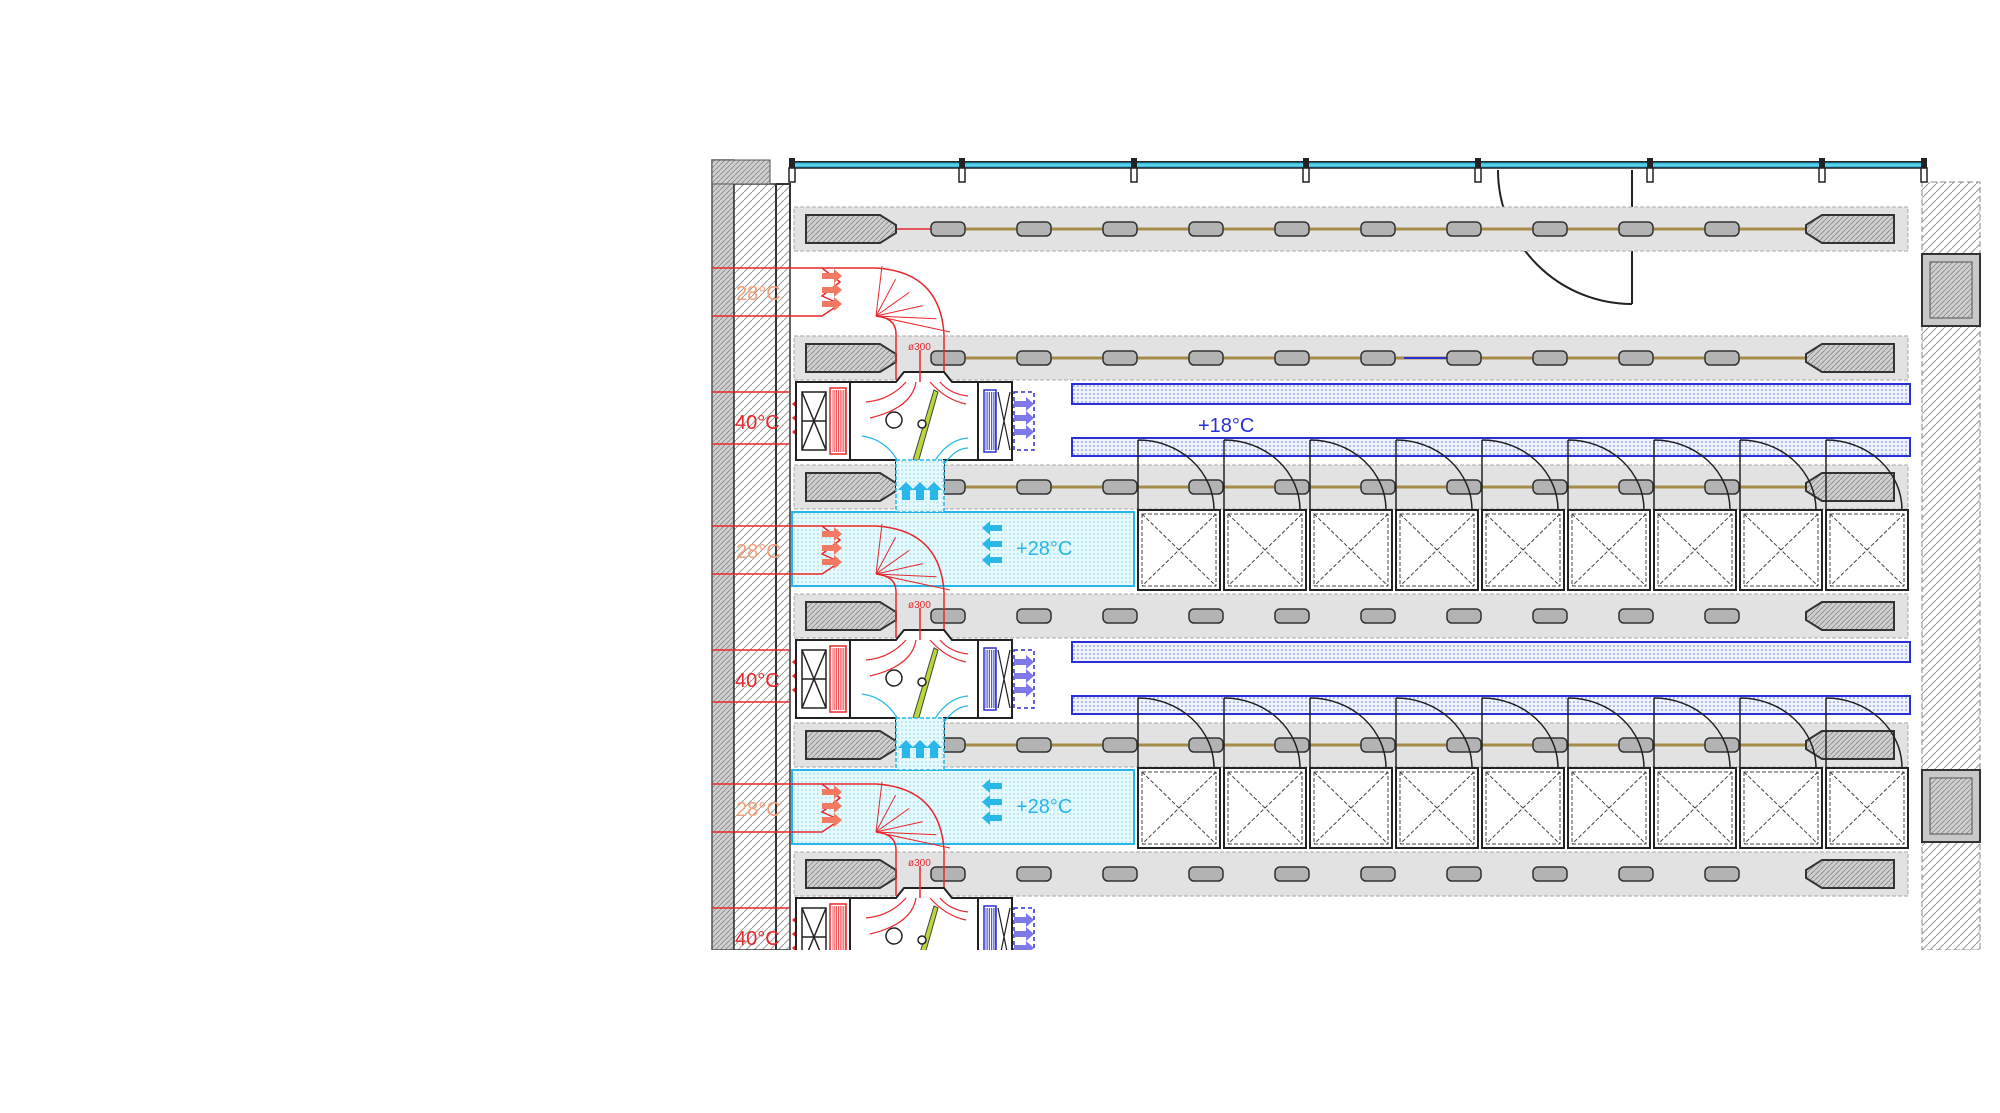  Describe the element at coordinates (919, 863) in the screenshot. I see `duct-diameter-label-3: ø300` at that location.